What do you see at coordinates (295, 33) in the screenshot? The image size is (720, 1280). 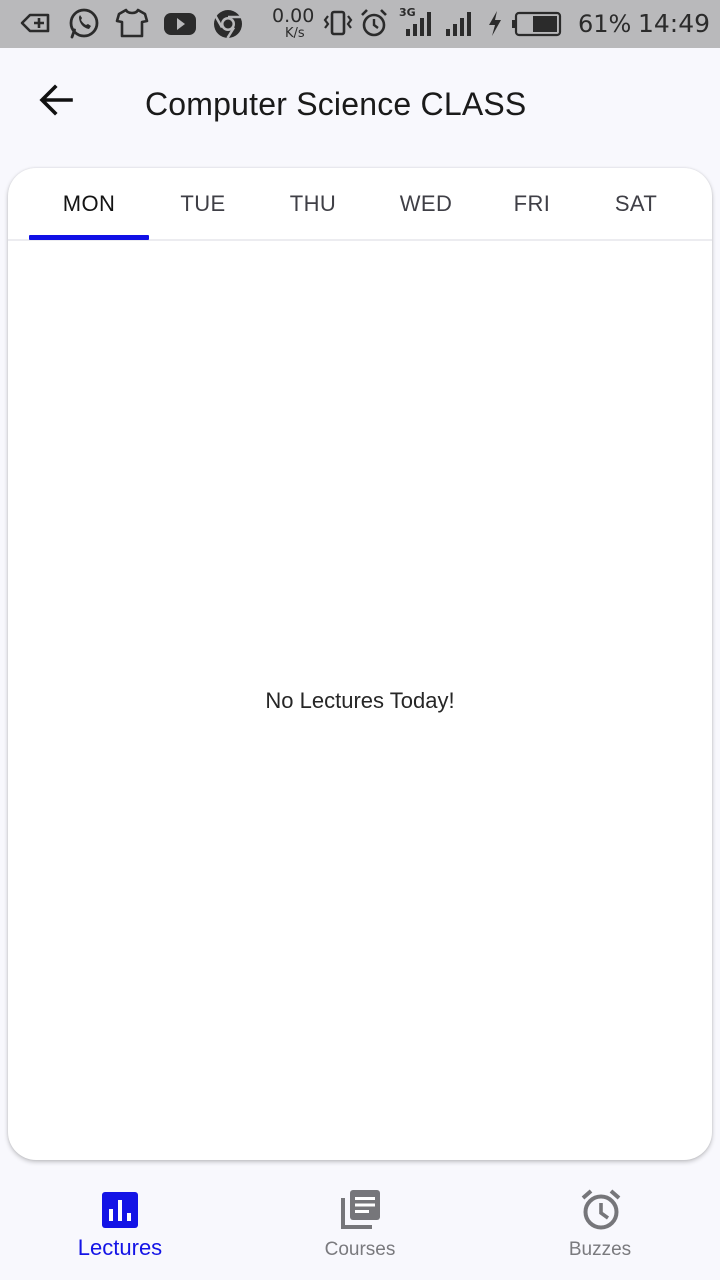 I see `network-speed-unit: K/s` at bounding box center [295, 33].